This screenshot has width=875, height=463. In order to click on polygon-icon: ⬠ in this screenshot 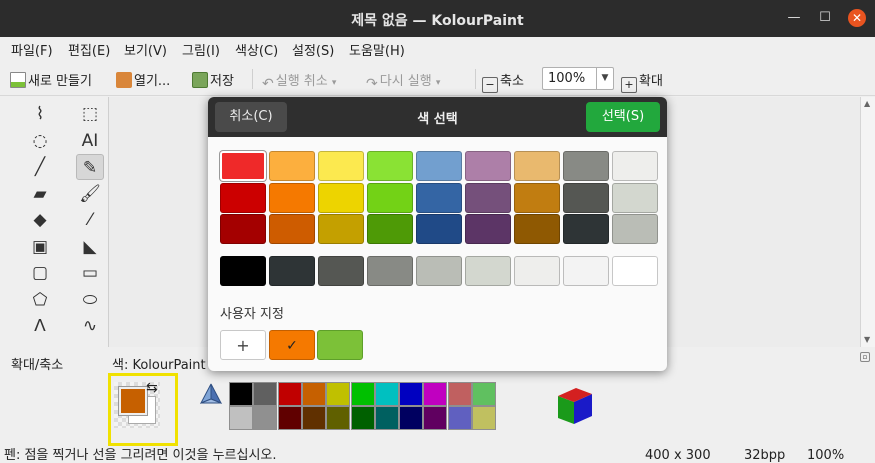, I will do `click(40, 300)`.